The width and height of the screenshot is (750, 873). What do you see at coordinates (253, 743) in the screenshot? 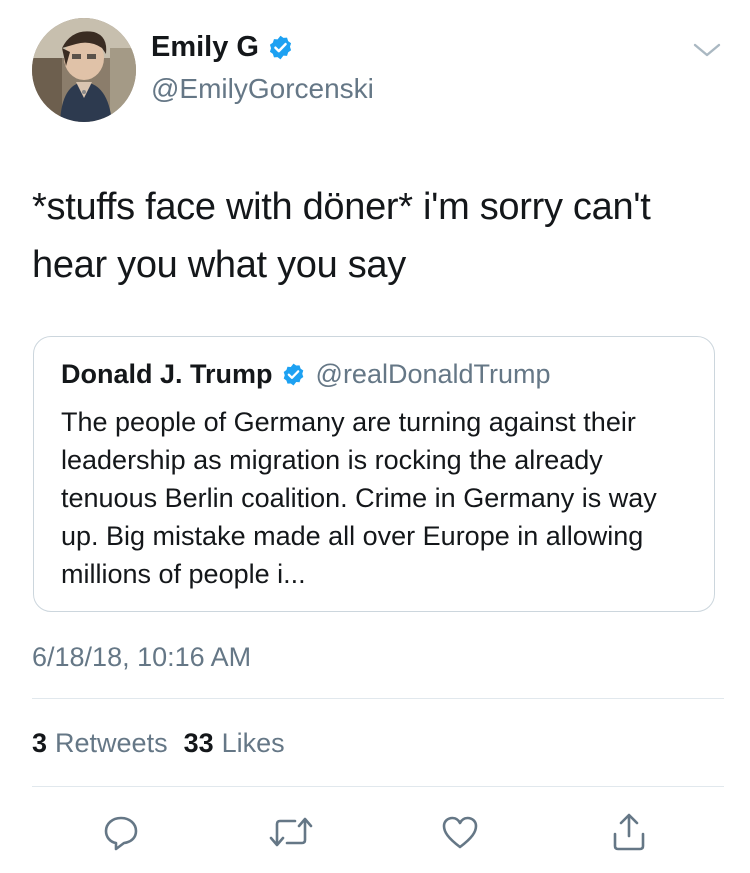
I see `likes-label: Likes` at bounding box center [253, 743].